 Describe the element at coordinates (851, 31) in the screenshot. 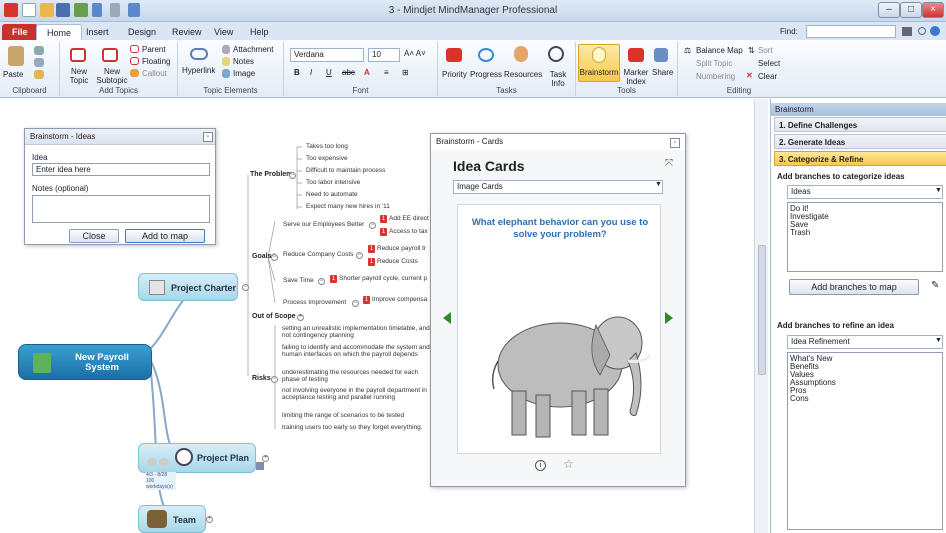

I see `find-input` at that location.